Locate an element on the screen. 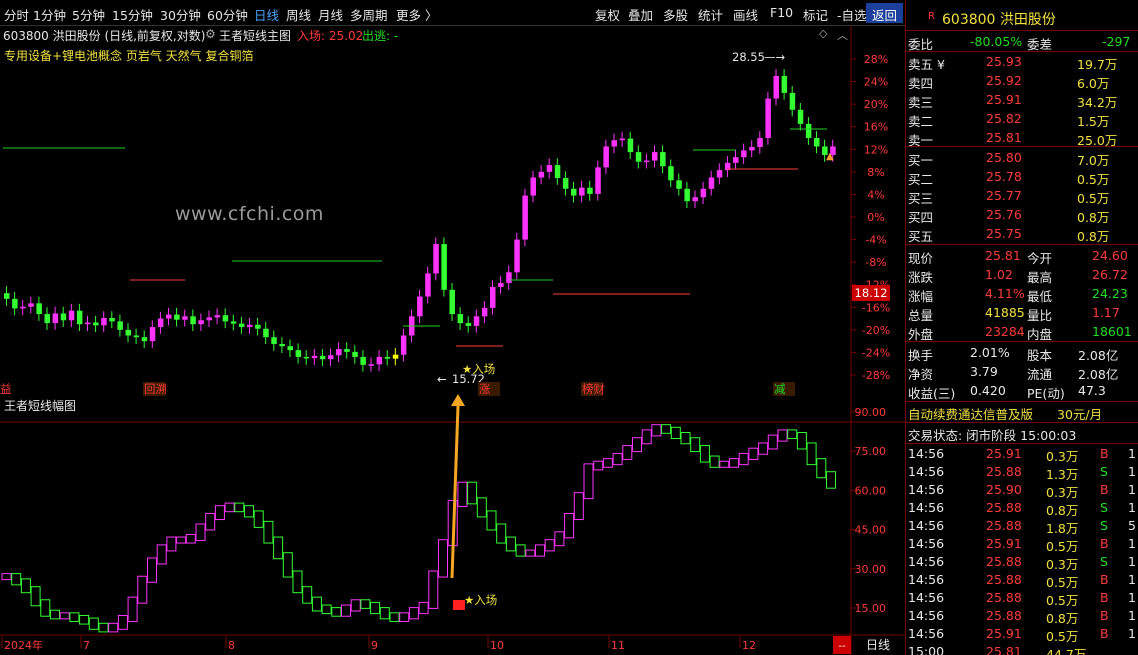 The height and width of the screenshot is (655, 1138). period-button: 日线 is located at coordinates (878, 645).